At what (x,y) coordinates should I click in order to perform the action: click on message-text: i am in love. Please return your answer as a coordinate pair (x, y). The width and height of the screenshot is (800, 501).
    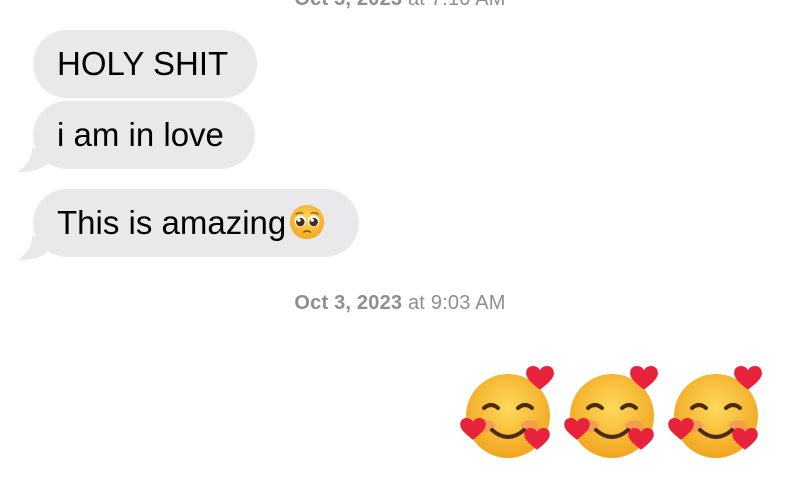
    Looking at the image, I should click on (140, 134).